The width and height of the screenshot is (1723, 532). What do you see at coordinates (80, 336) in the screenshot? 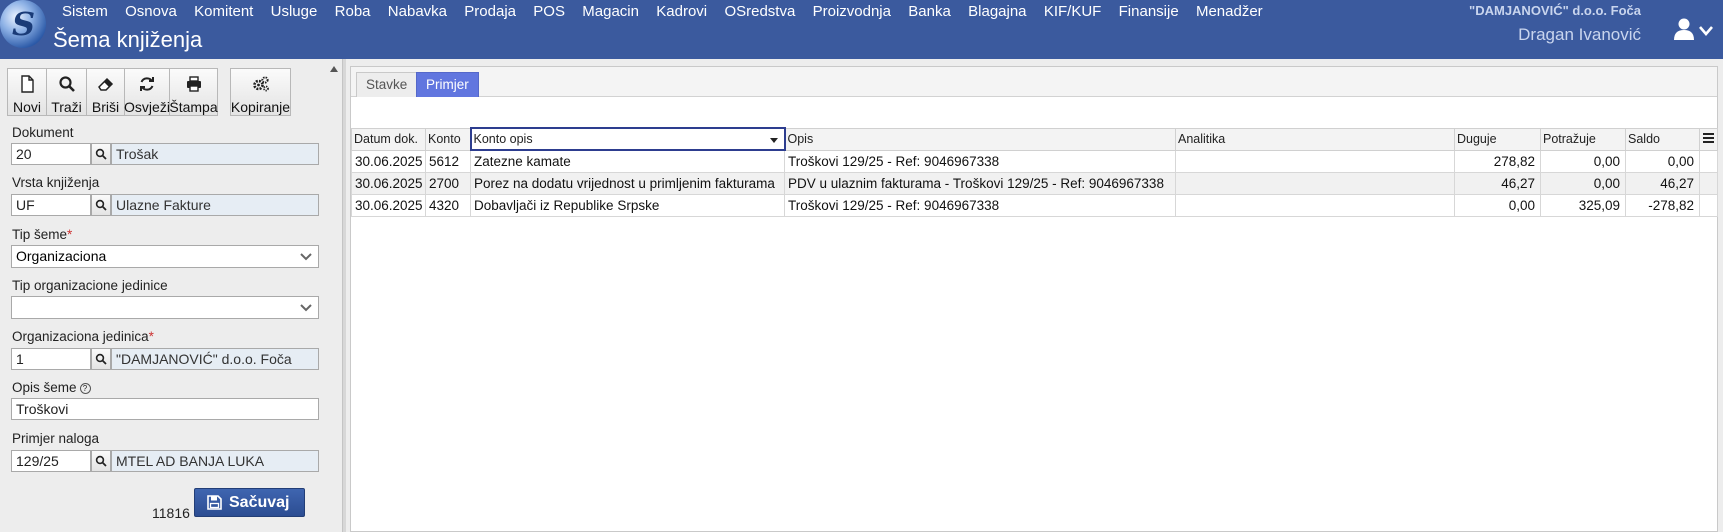
I see `org-jed-label-text: Organizaciona jedinica` at bounding box center [80, 336].